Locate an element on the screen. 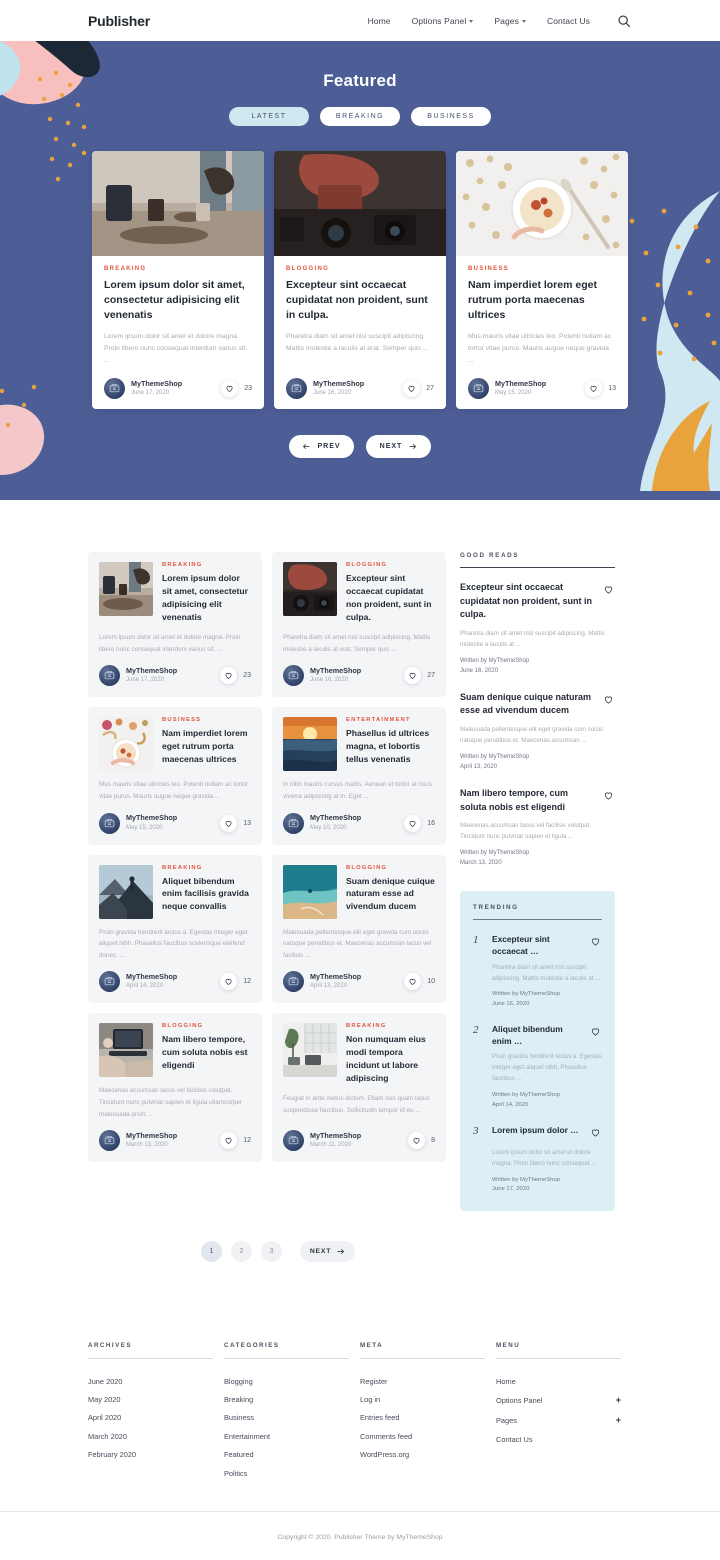  next-button: NEXT is located at coordinates (398, 447).